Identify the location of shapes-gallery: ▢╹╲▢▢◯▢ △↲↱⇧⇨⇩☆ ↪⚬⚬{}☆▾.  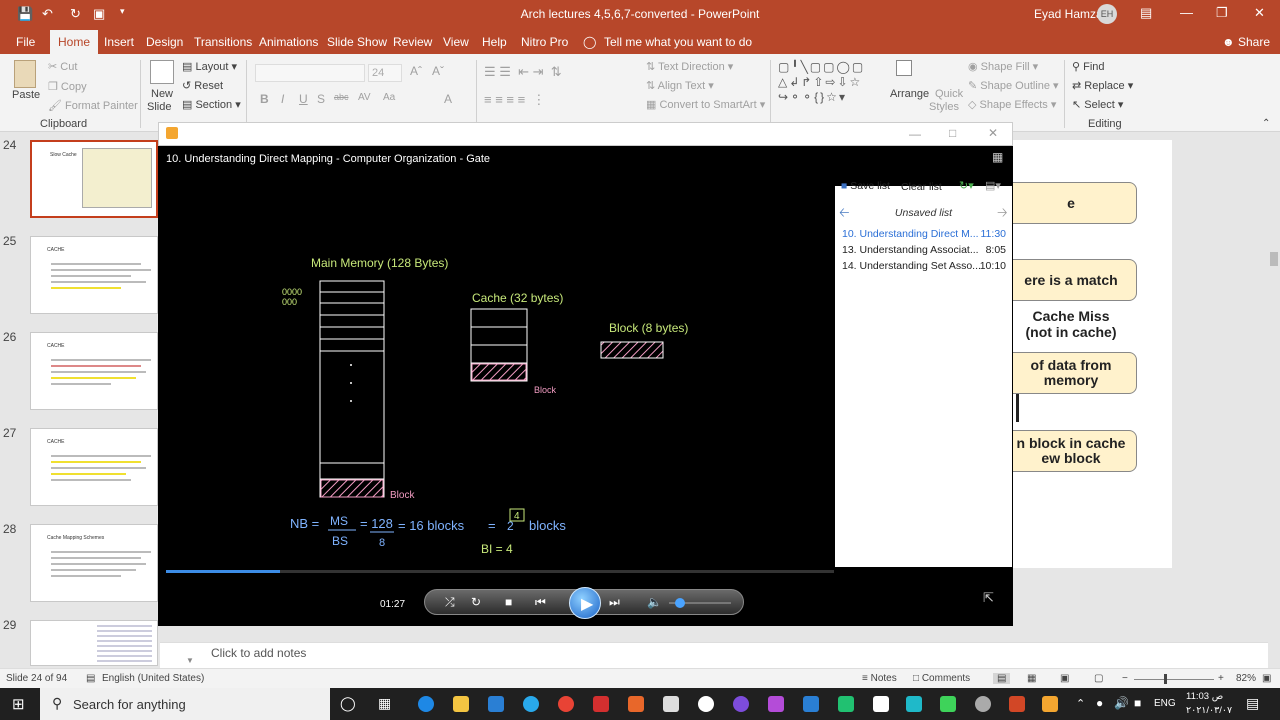
(821, 82).